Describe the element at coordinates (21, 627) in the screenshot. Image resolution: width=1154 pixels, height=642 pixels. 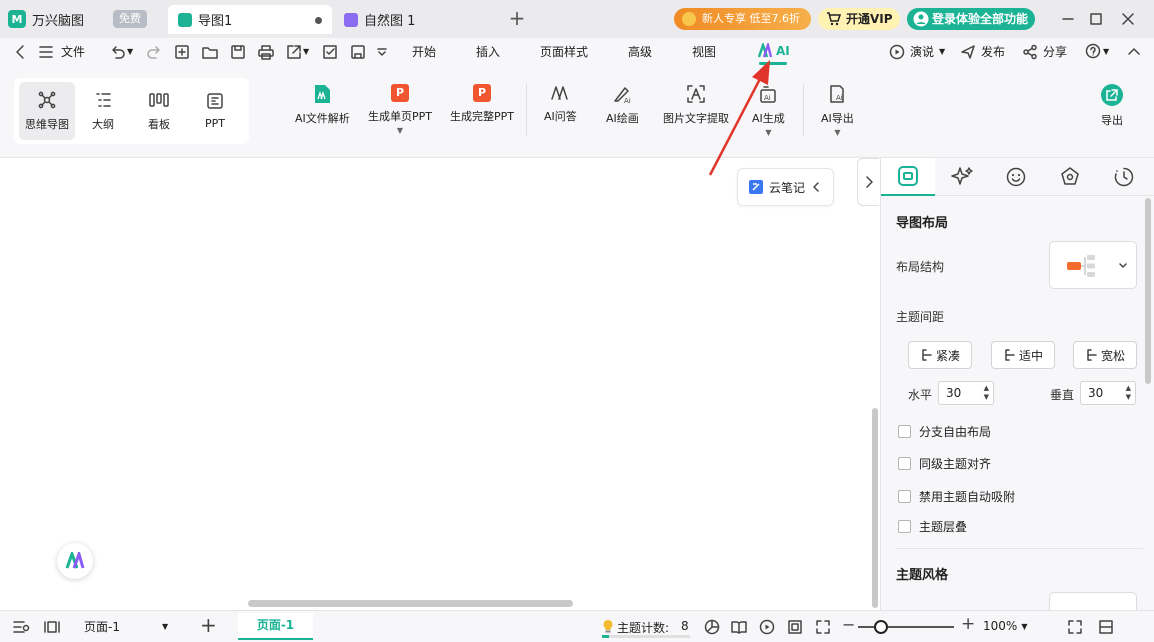
I see `outline-list-icon` at that location.